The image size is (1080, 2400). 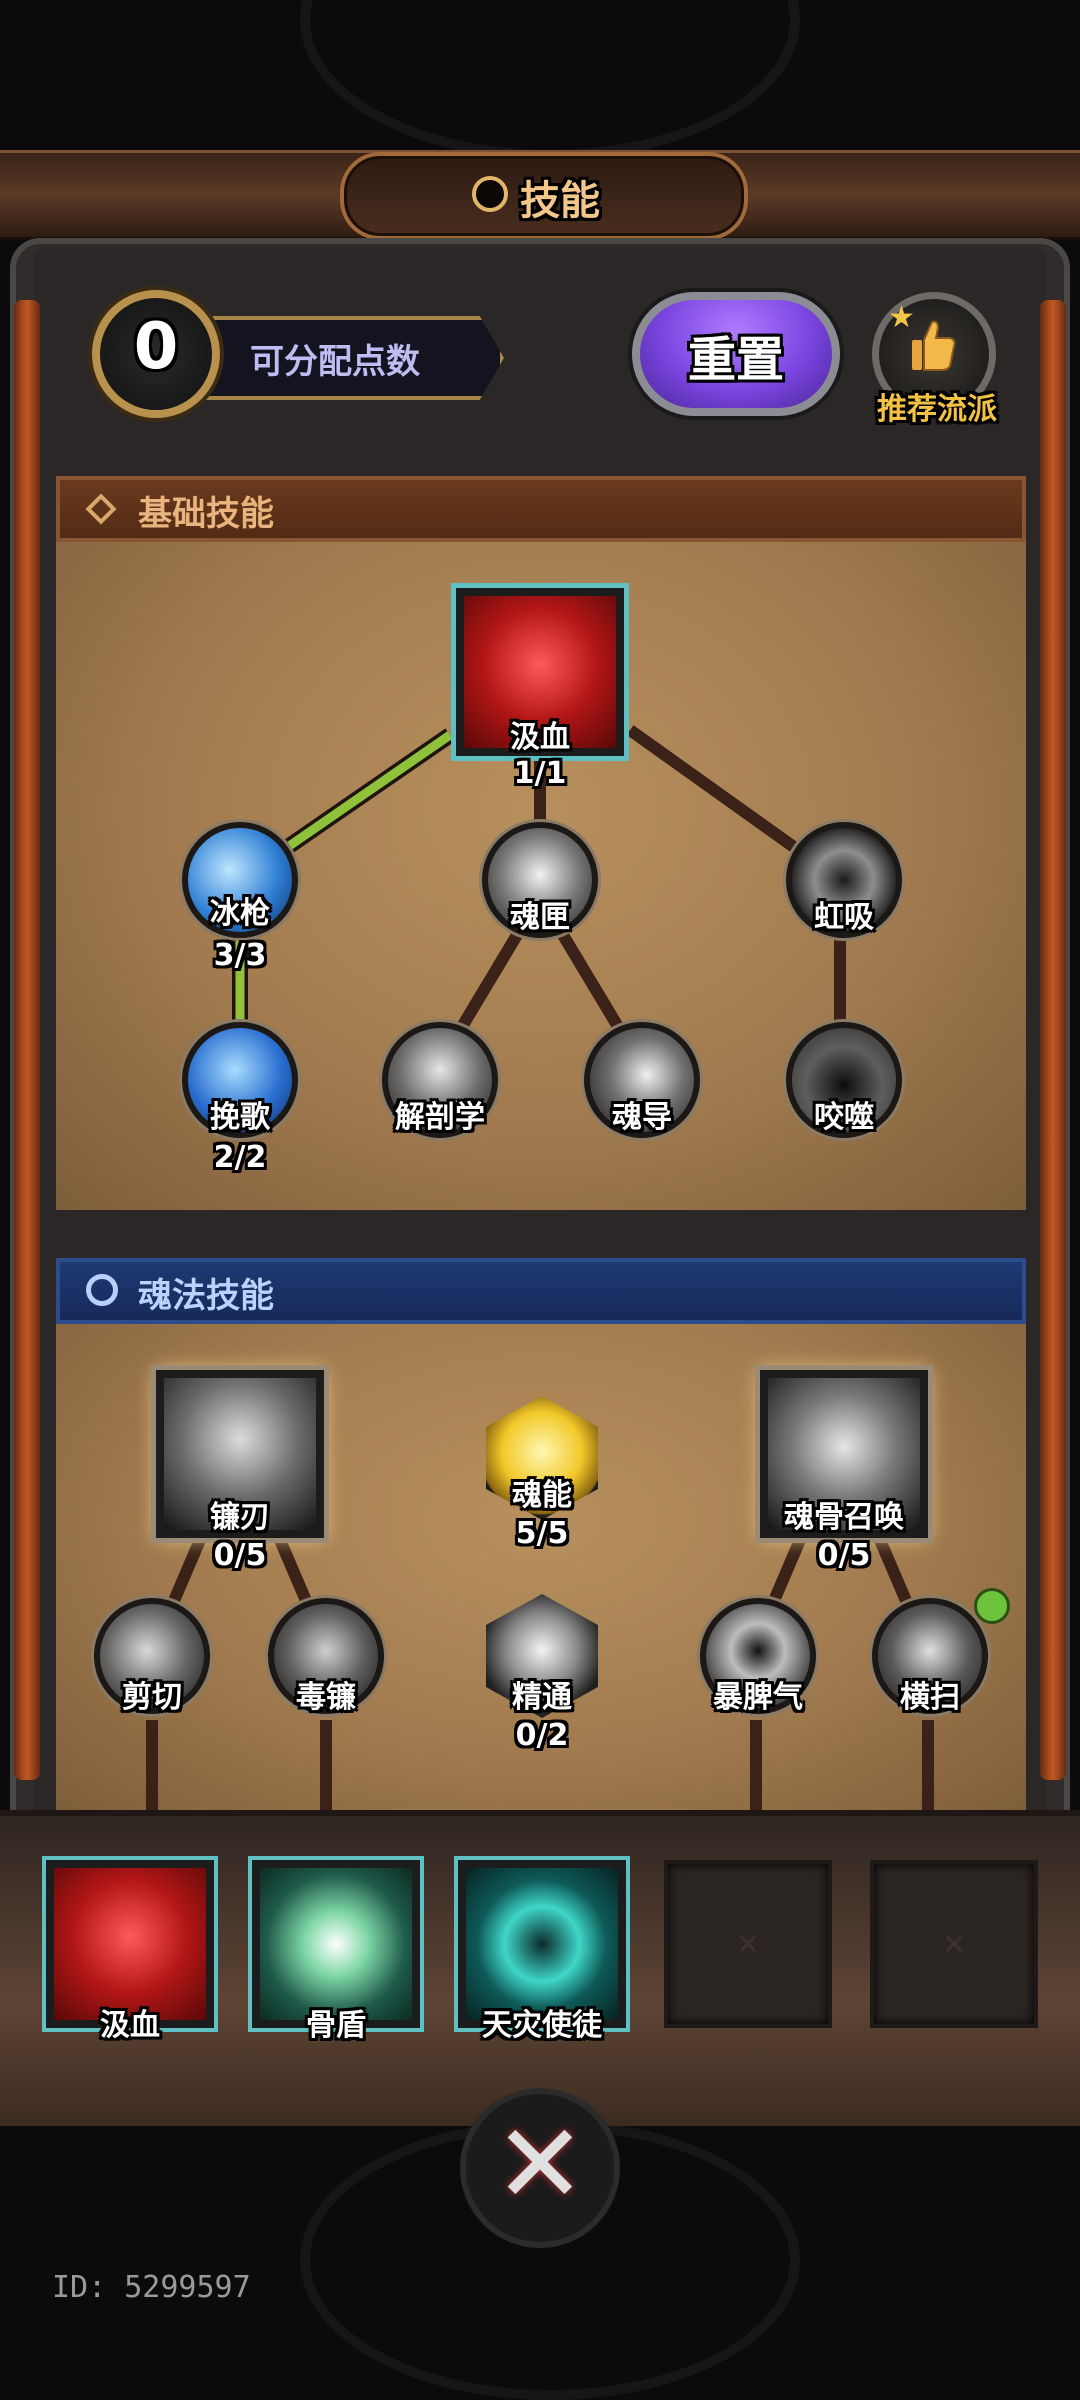 I want to click on skill-level-scythe-blade: 0/5, so click(x=240, y=1555).